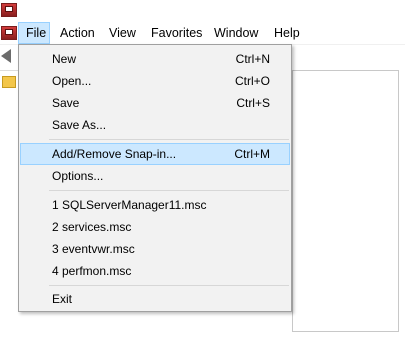 The height and width of the screenshot is (339, 405). What do you see at coordinates (66, 103) in the screenshot?
I see `menu-item-label: Save` at bounding box center [66, 103].